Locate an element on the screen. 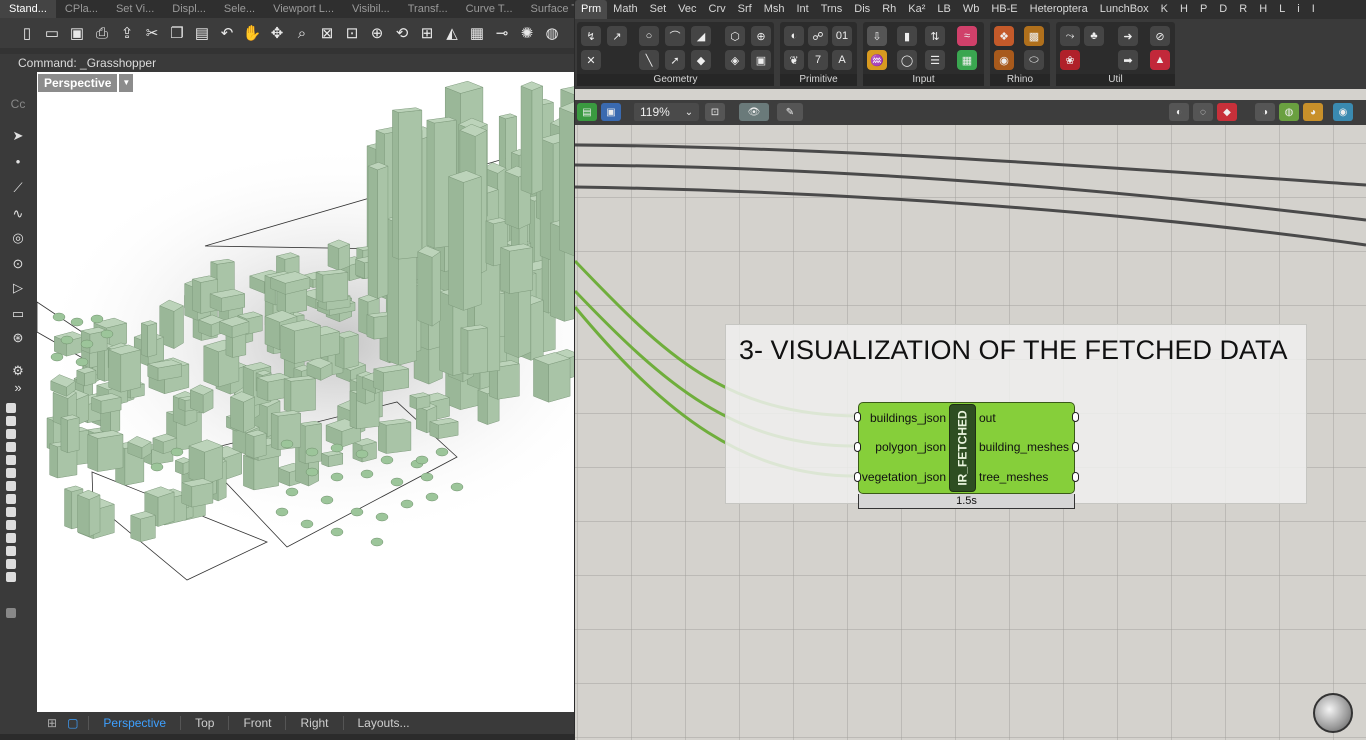 The image size is (1366, 740). input-vegetation-json: vegetation_json is located at coordinates (902, 477).